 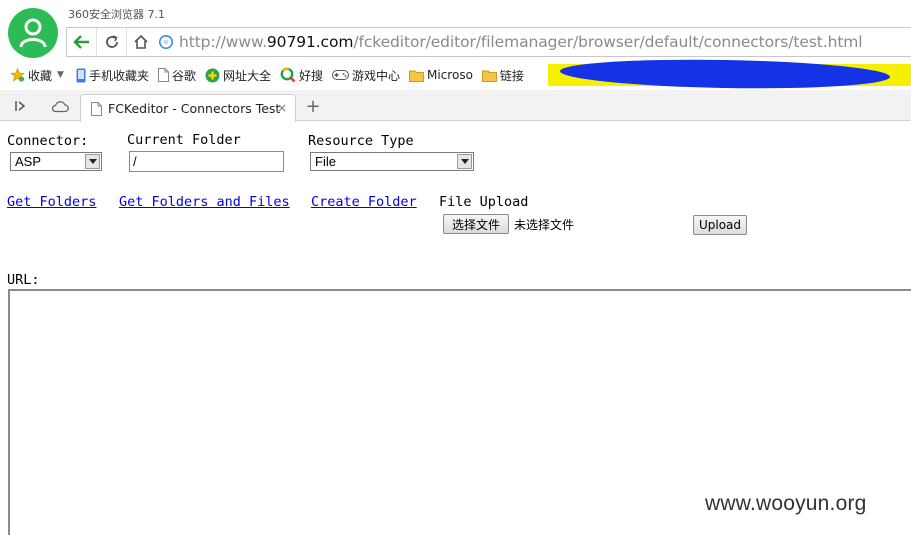 I want to click on back-button, so click(x=82, y=42).